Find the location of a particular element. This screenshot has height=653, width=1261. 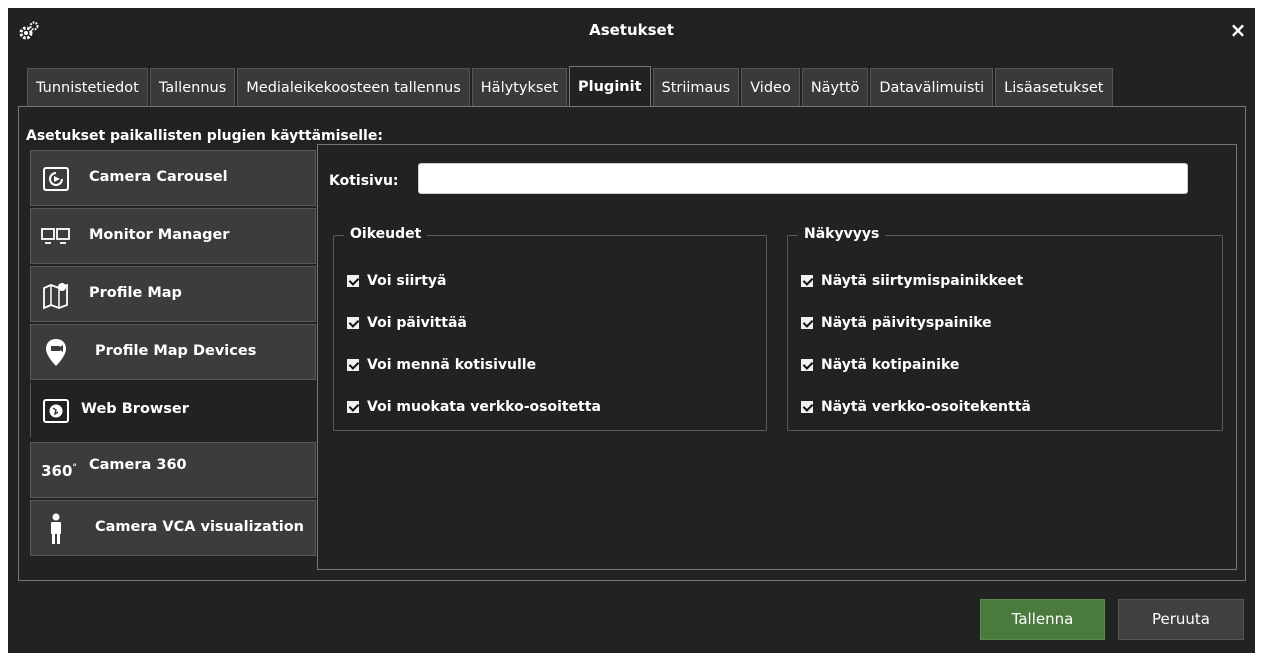

plugin-item-profile-map-devices: Profile Map Devices is located at coordinates (173, 352).